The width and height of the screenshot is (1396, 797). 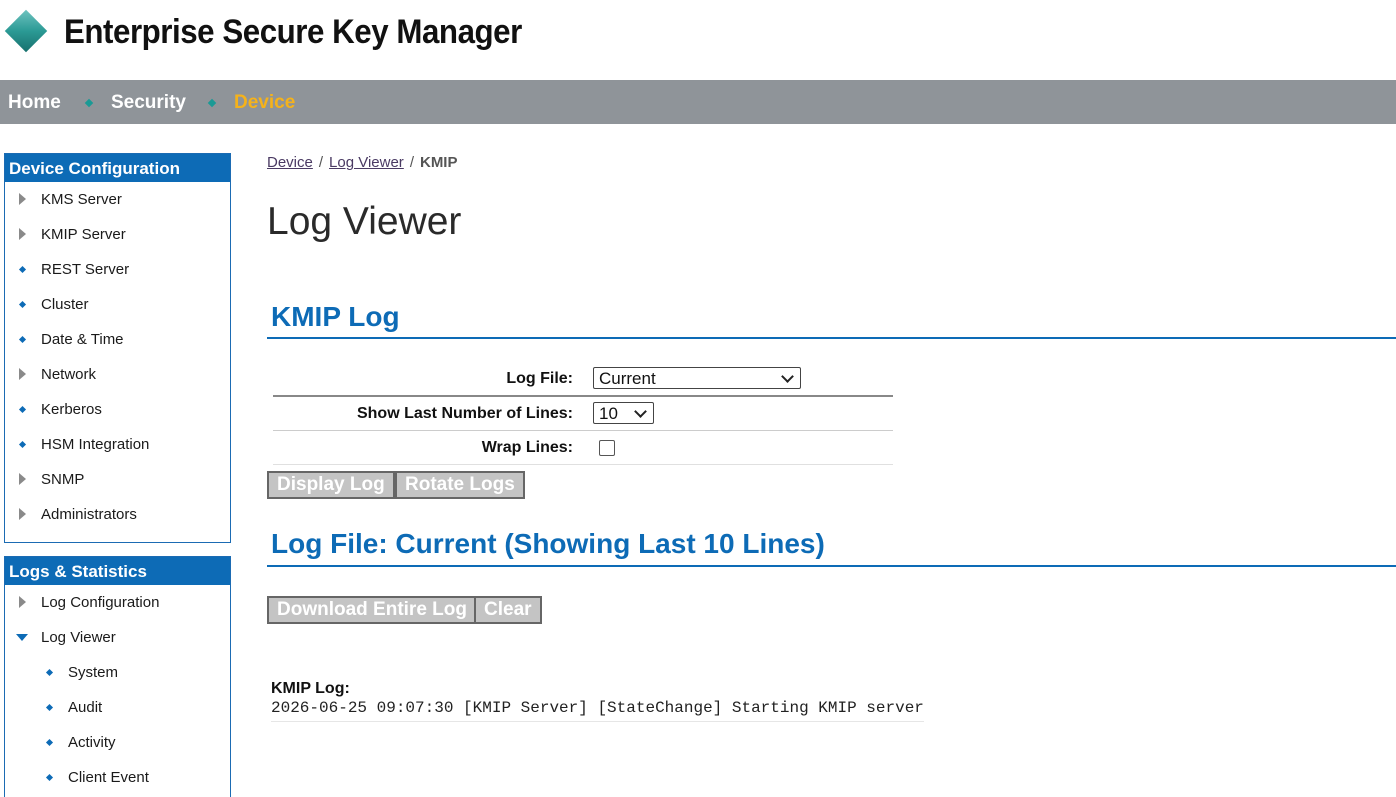 I want to click on sidebar-item-label: Network, so click(x=69, y=374).